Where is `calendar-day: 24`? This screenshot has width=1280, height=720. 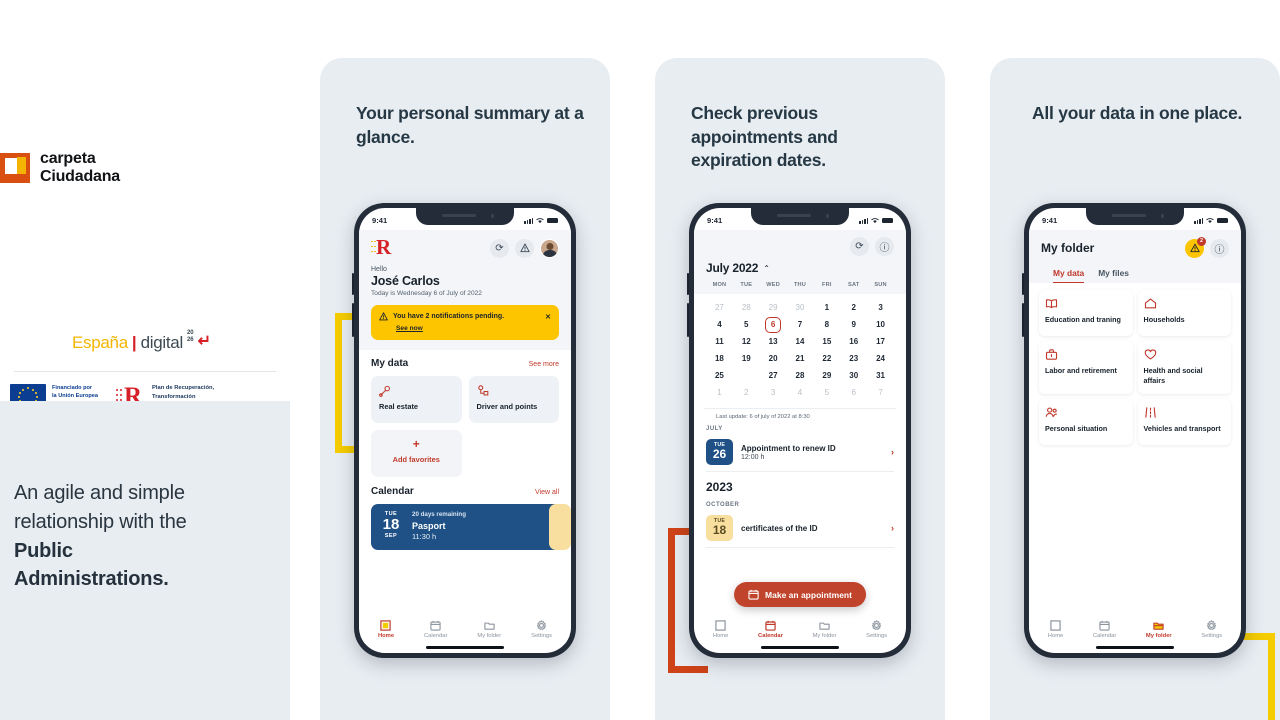 calendar-day: 24 is located at coordinates (880, 359).